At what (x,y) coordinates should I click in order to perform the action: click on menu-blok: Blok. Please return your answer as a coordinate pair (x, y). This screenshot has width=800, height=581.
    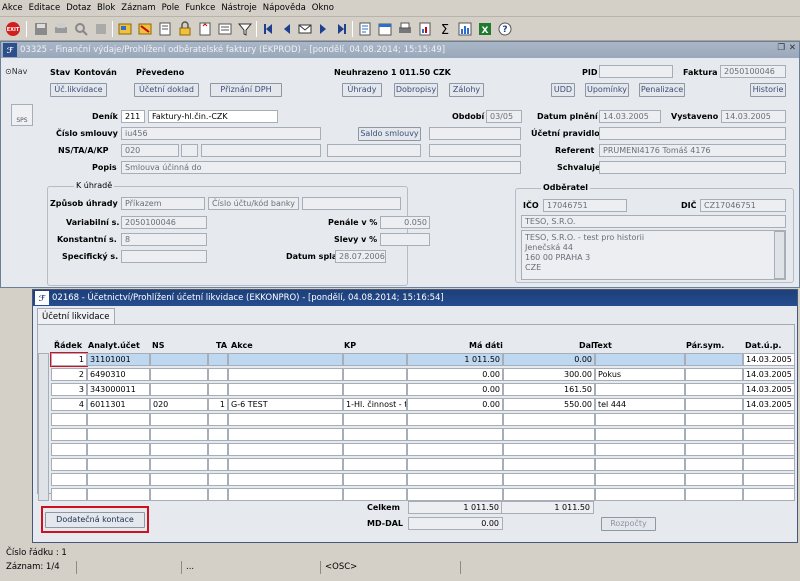
    Looking at the image, I should click on (106, 8).